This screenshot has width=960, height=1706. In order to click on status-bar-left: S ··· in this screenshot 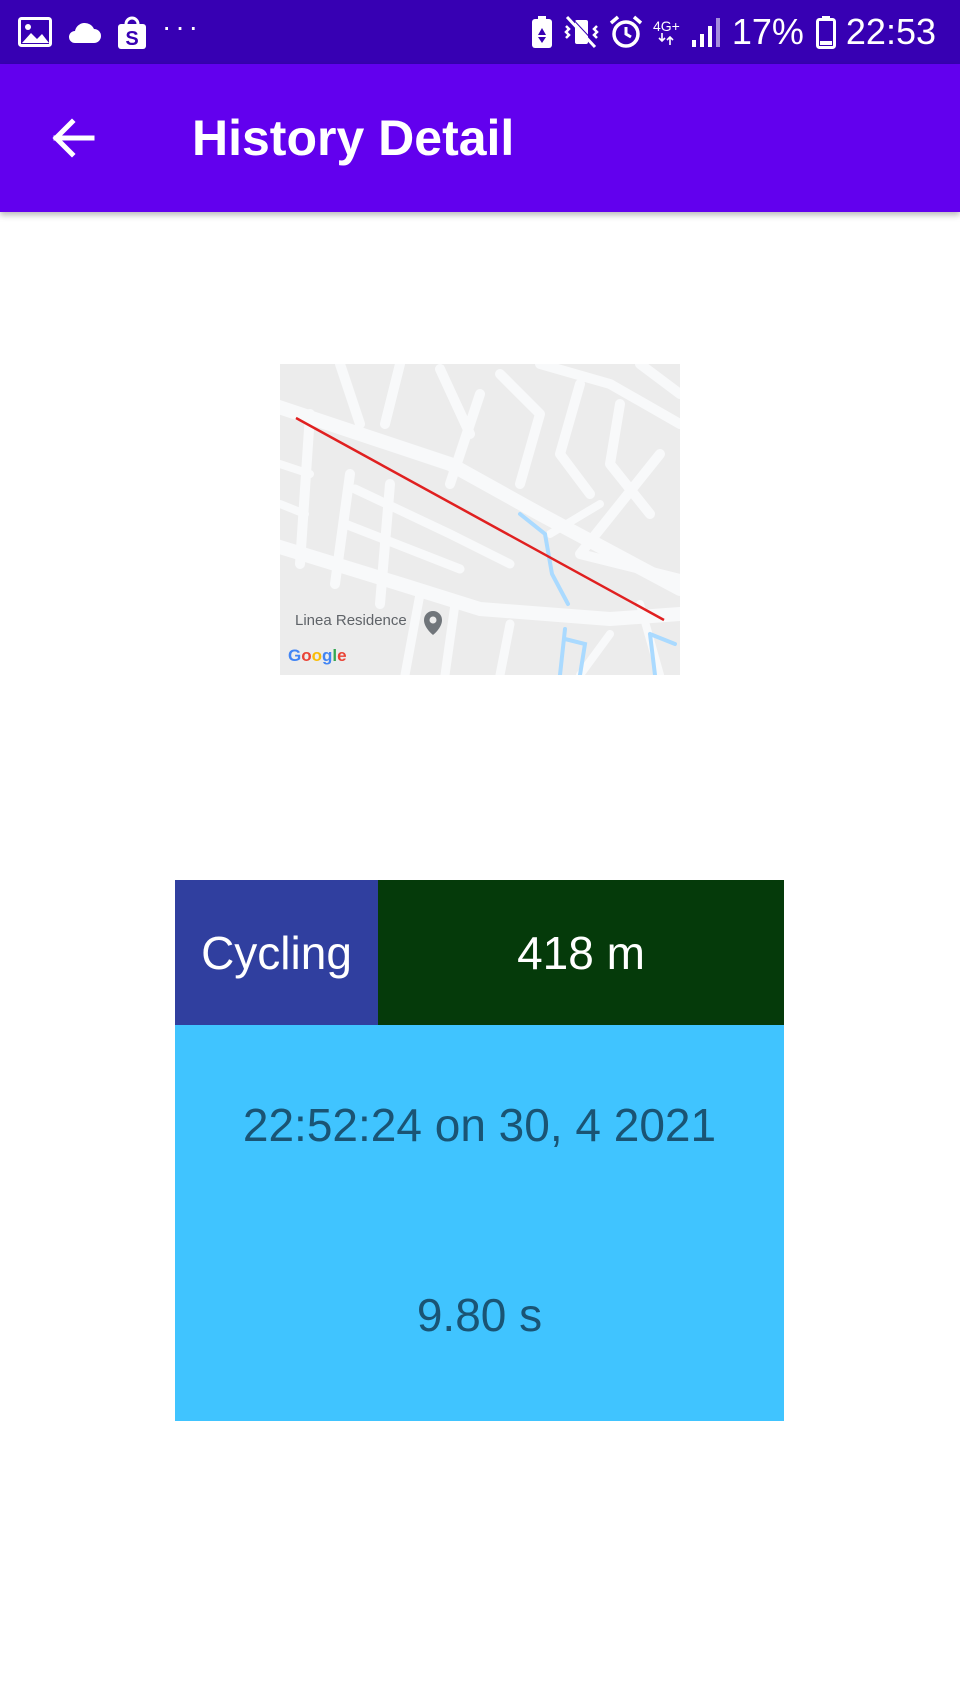, I will do `click(117, 32)`.